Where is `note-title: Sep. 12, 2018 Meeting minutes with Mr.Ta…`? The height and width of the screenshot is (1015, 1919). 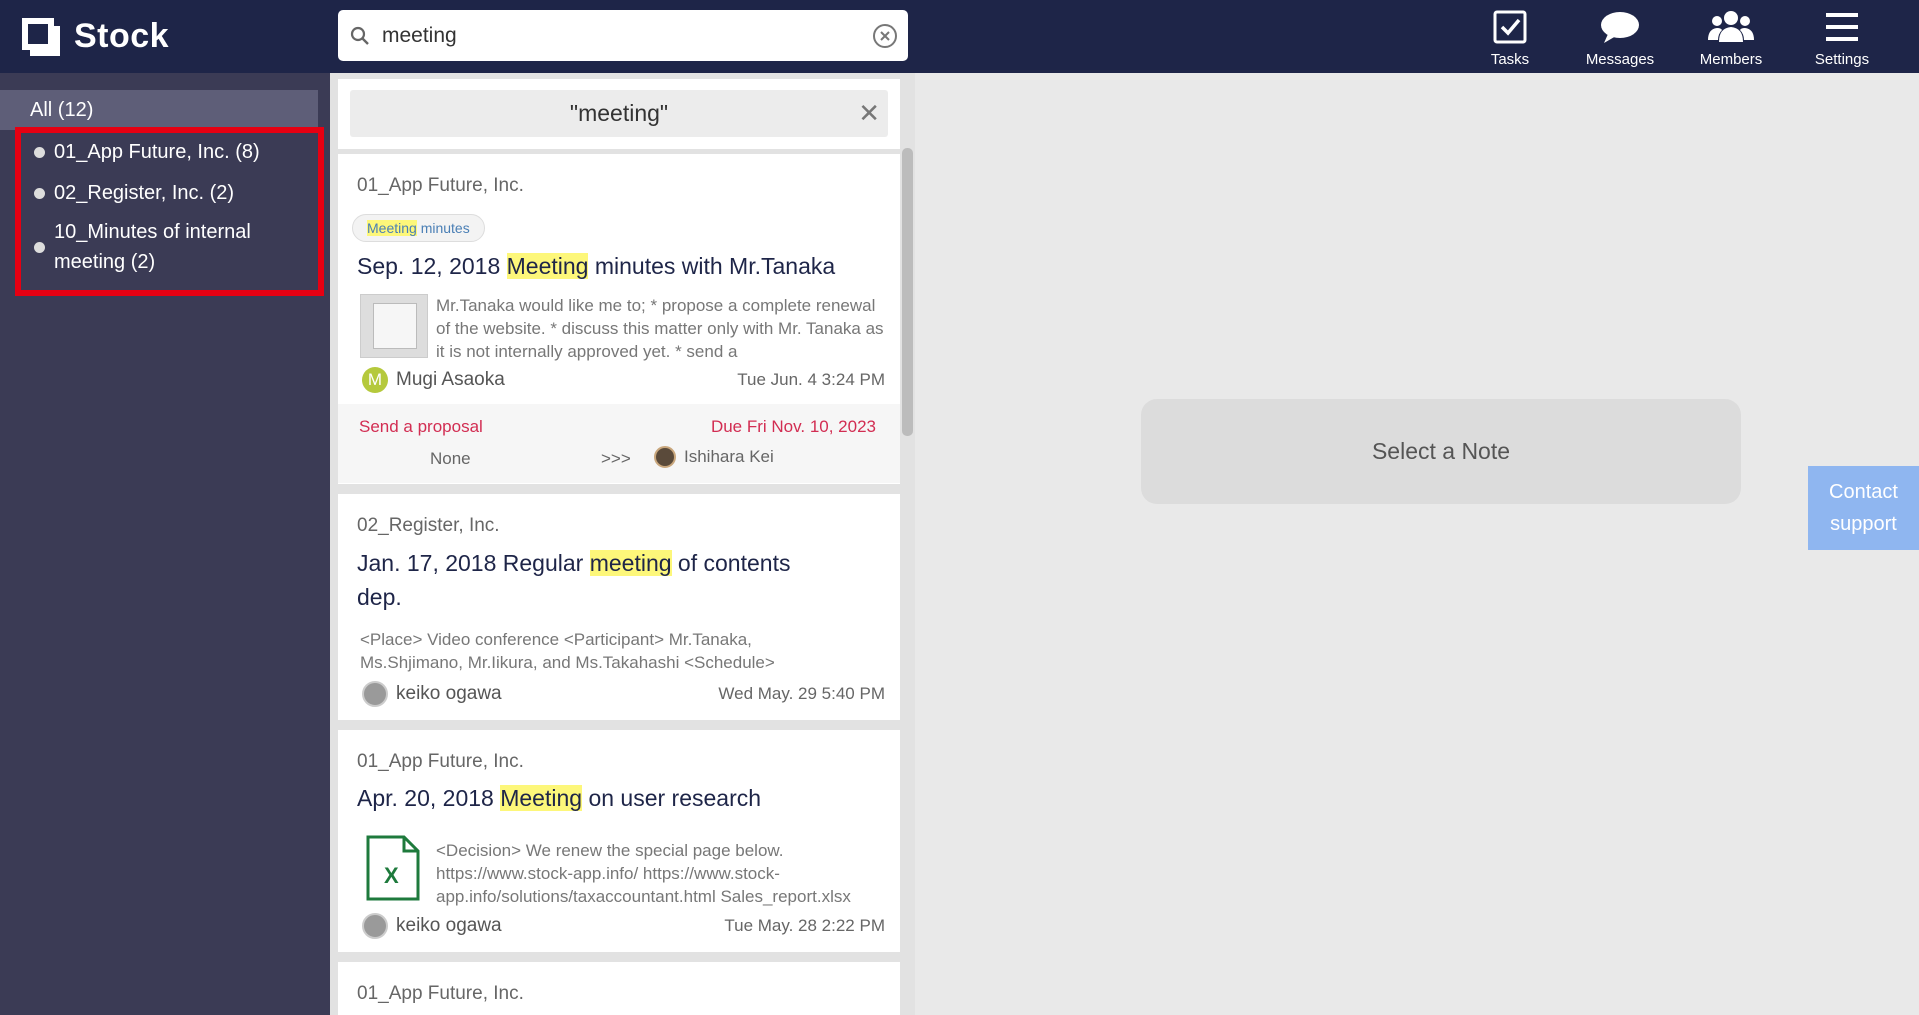
note-title: Sep. 12, 2018 Meeting minutes with Mr.Ta… is located at coordinates (607, 266).